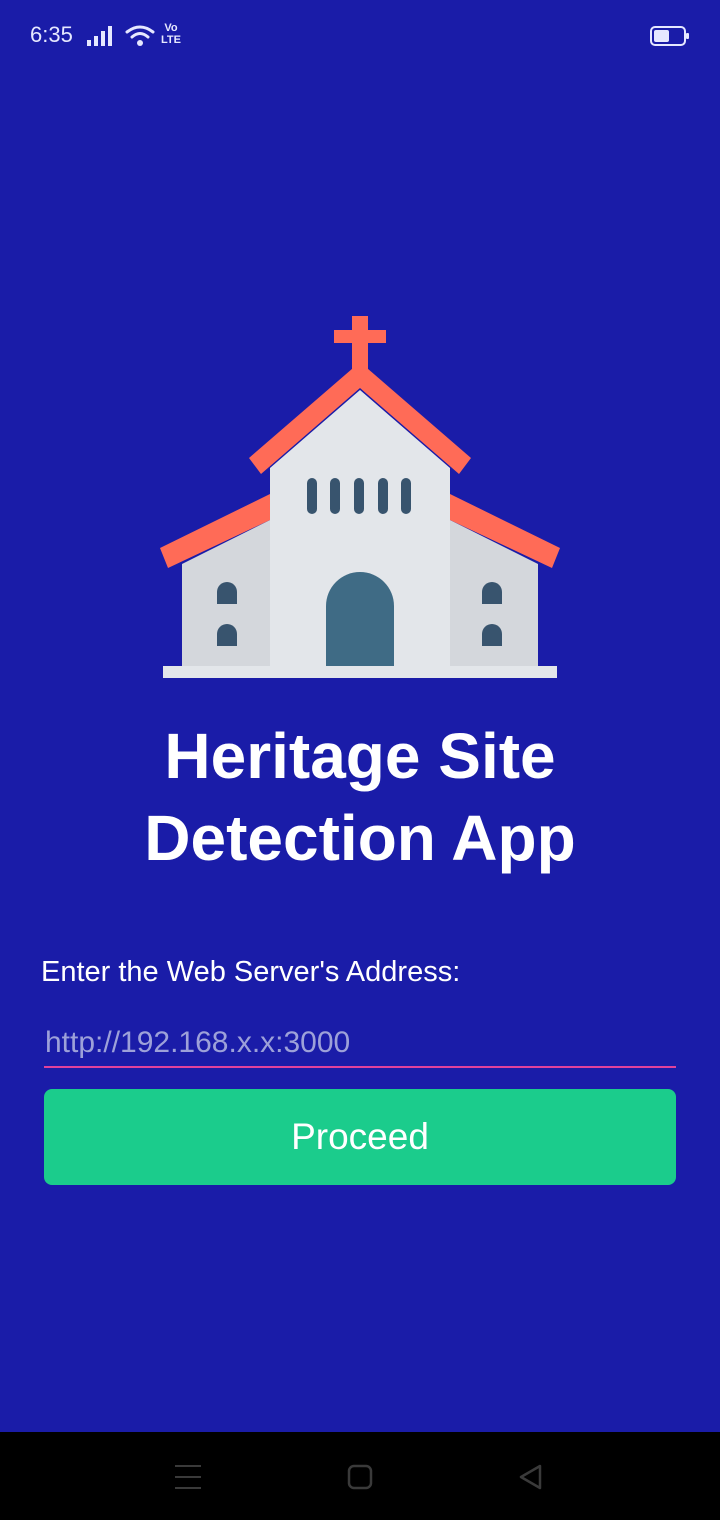 The width and height of the screenshot is (720, 1520). I want to click on app-title-line-2: Detection App, so click(360, 838).